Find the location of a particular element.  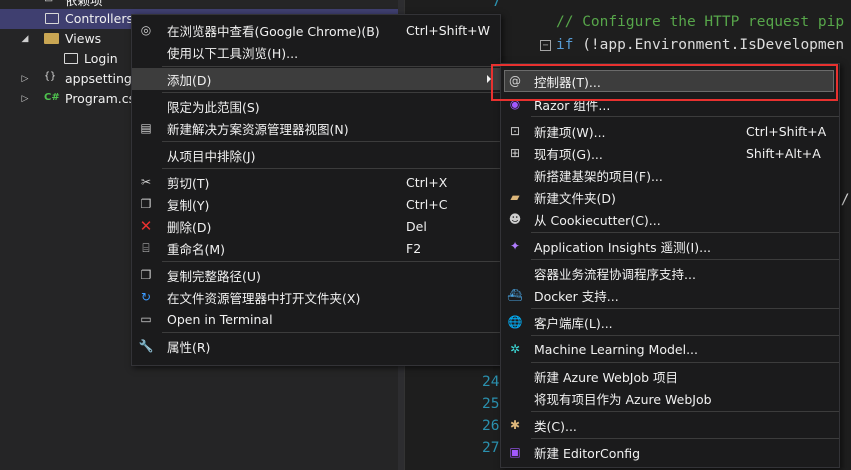

submenu-item-new-item: ⊡ 新建项(W)... Ctrl+Shift+A is located at coordinates (670, 131).